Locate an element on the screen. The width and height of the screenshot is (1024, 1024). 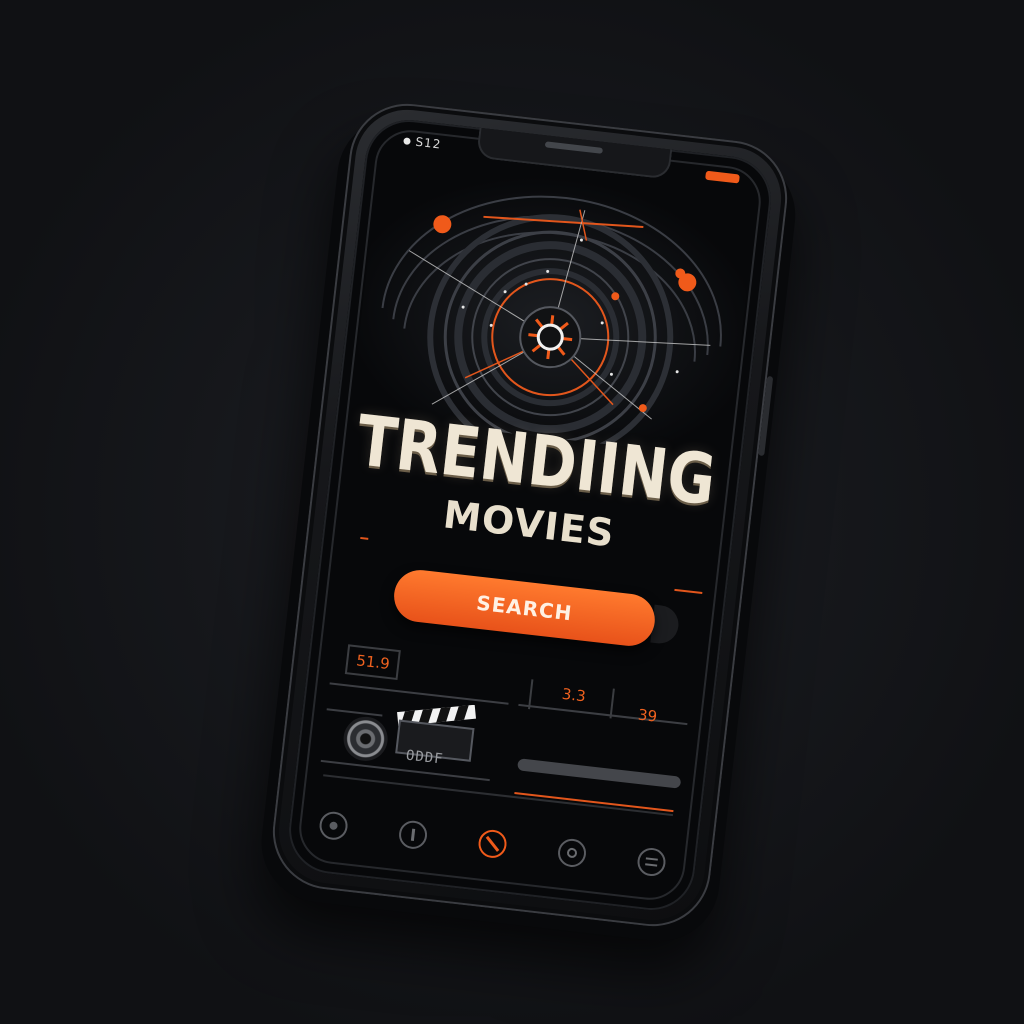
no-entry-icon is located at coordinates (492, 843).